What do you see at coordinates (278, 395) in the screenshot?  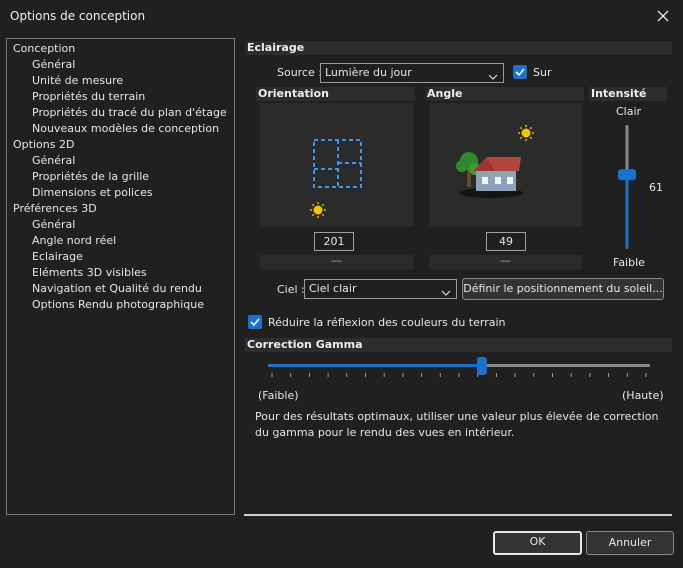 I see `gamma-low-label: (Faible)` at bounding box center [278, 395].